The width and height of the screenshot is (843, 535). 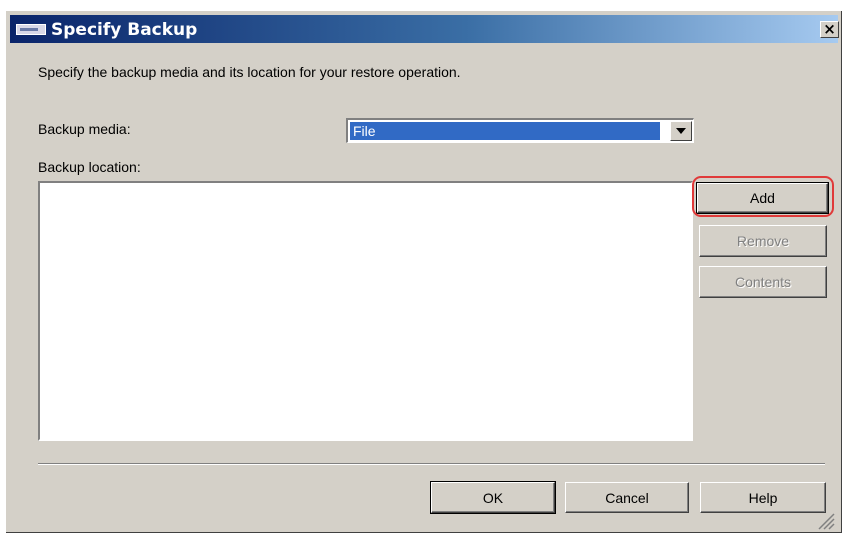 I want to click on cancel-button-label: Cancel, so click(x=627, y=497).